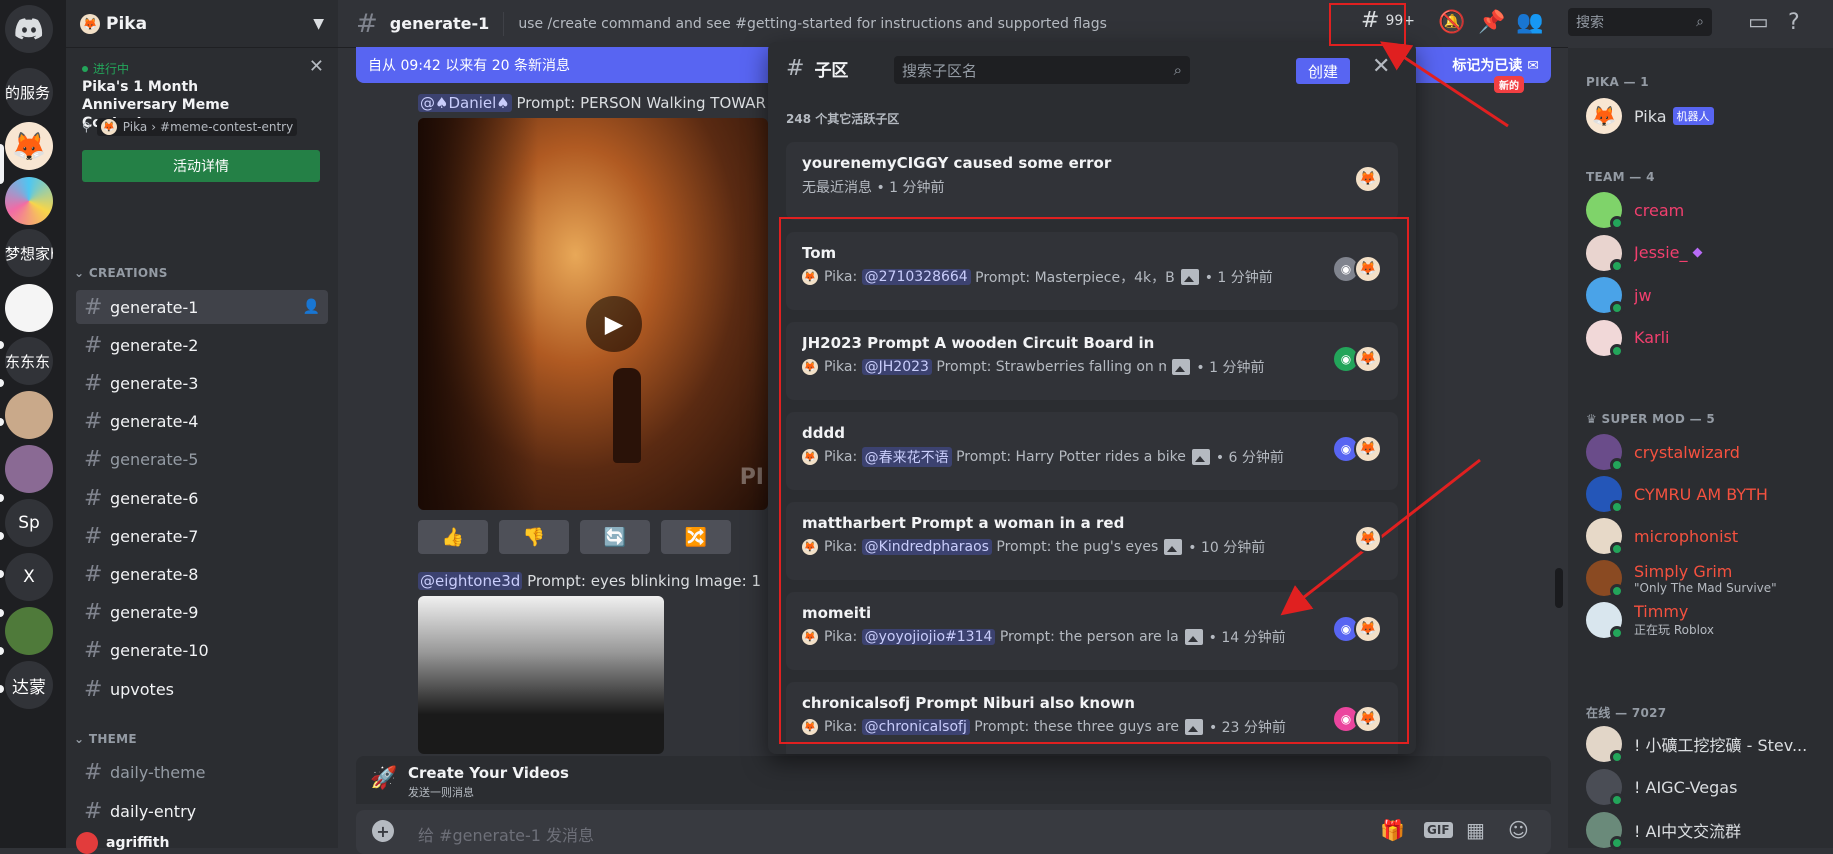  What do you see at coordinates (135, 127) in the screenshot?
I see `event-location-server: Pika` at bounding box center [135, 127].